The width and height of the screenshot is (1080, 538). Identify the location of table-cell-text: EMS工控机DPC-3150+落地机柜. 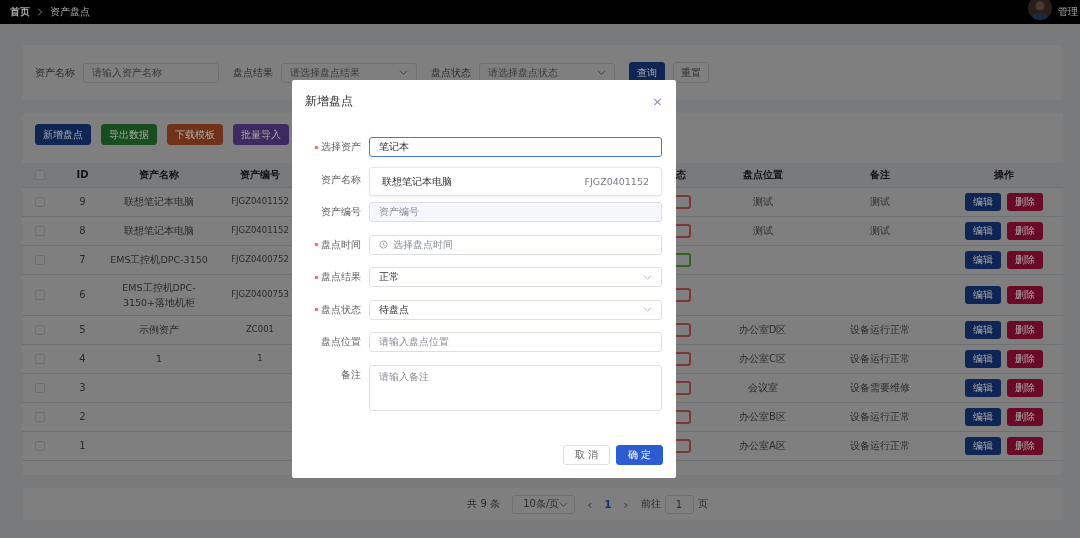
(159, 295).